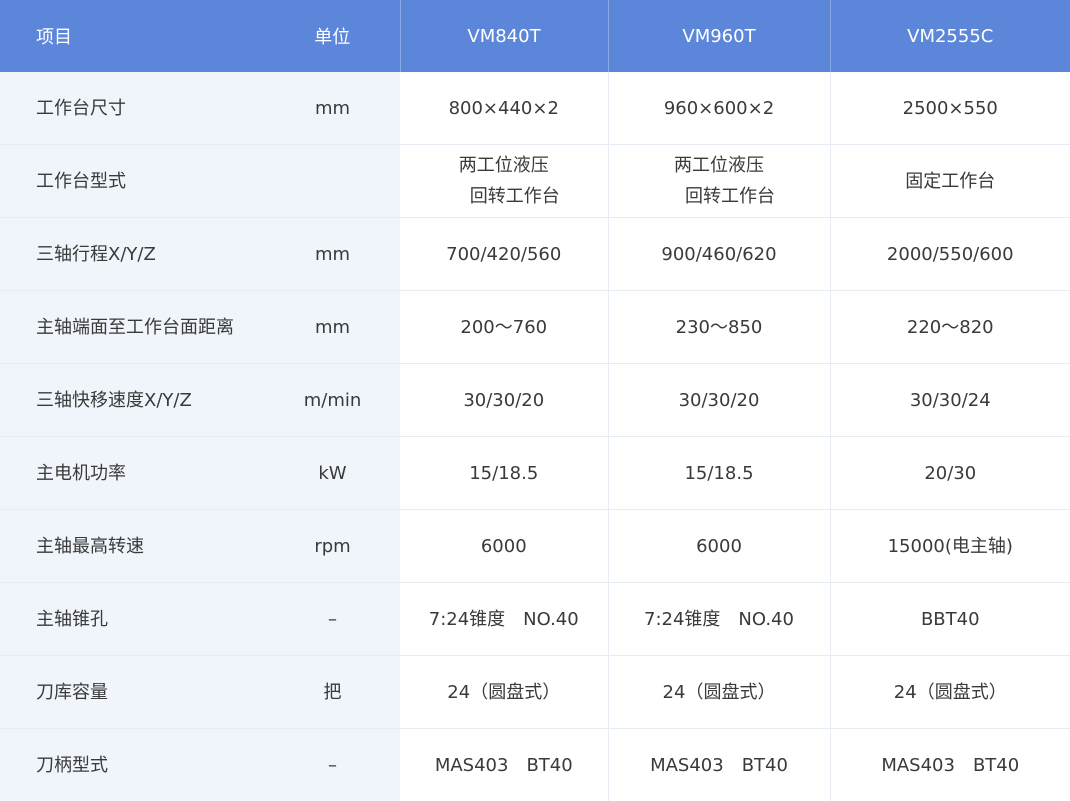 This screenshot has height=801, width=1070. I want to click on spec-name: 三轴行程X/Y/Z, so click(132, 254).